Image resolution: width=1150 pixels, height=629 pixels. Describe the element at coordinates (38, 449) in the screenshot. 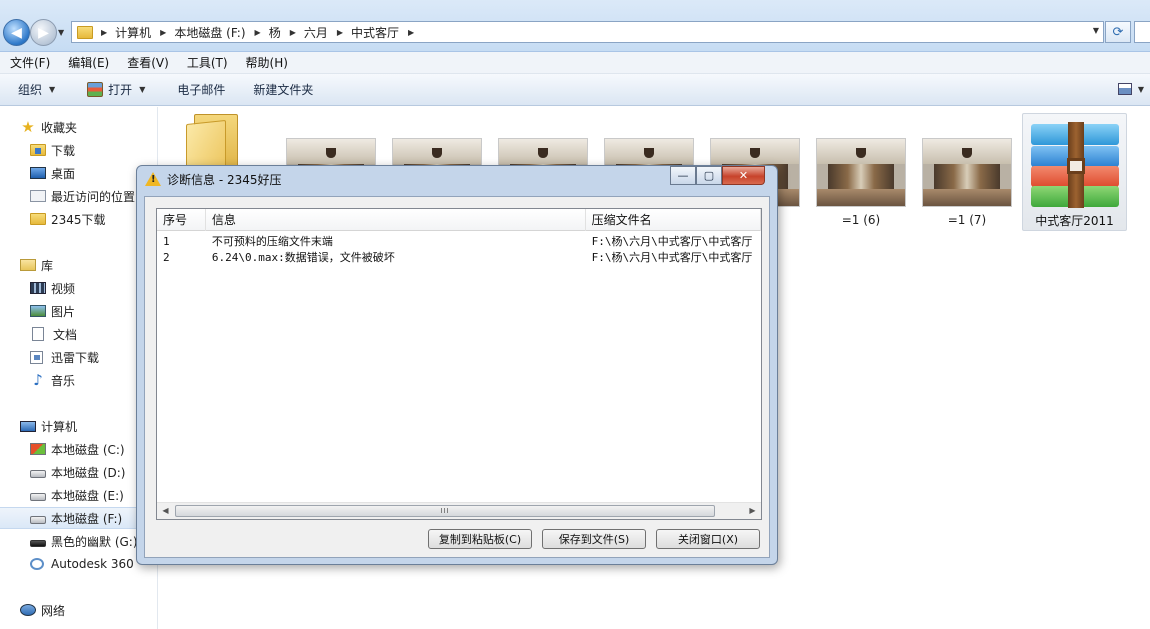

I see `system-drive-icon` at that location.